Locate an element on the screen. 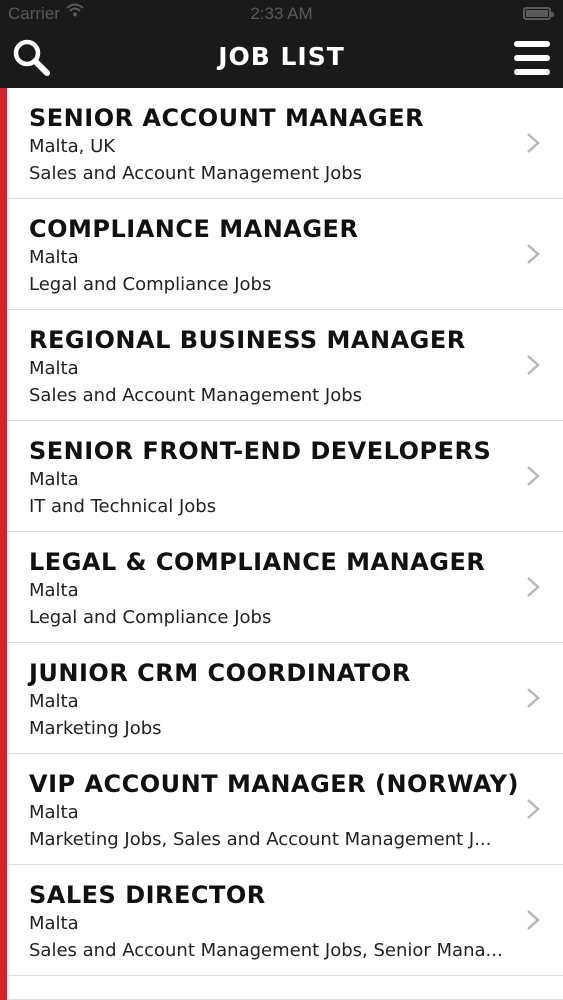 The width and height of the screenshot is (563, 1000). job-title: SENIOR FRONT-END DEVELOPERS is located at coordinates (260, 451).